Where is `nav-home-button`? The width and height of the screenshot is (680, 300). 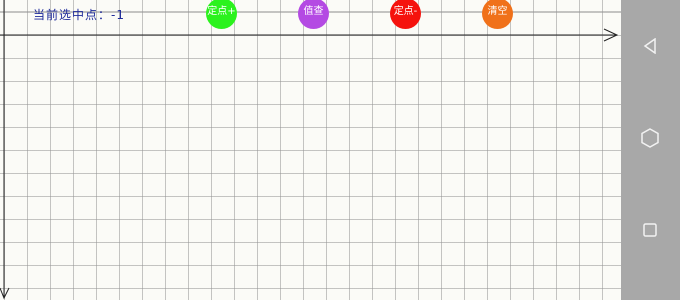
nav-home-button is located at coordinates (650, 138).